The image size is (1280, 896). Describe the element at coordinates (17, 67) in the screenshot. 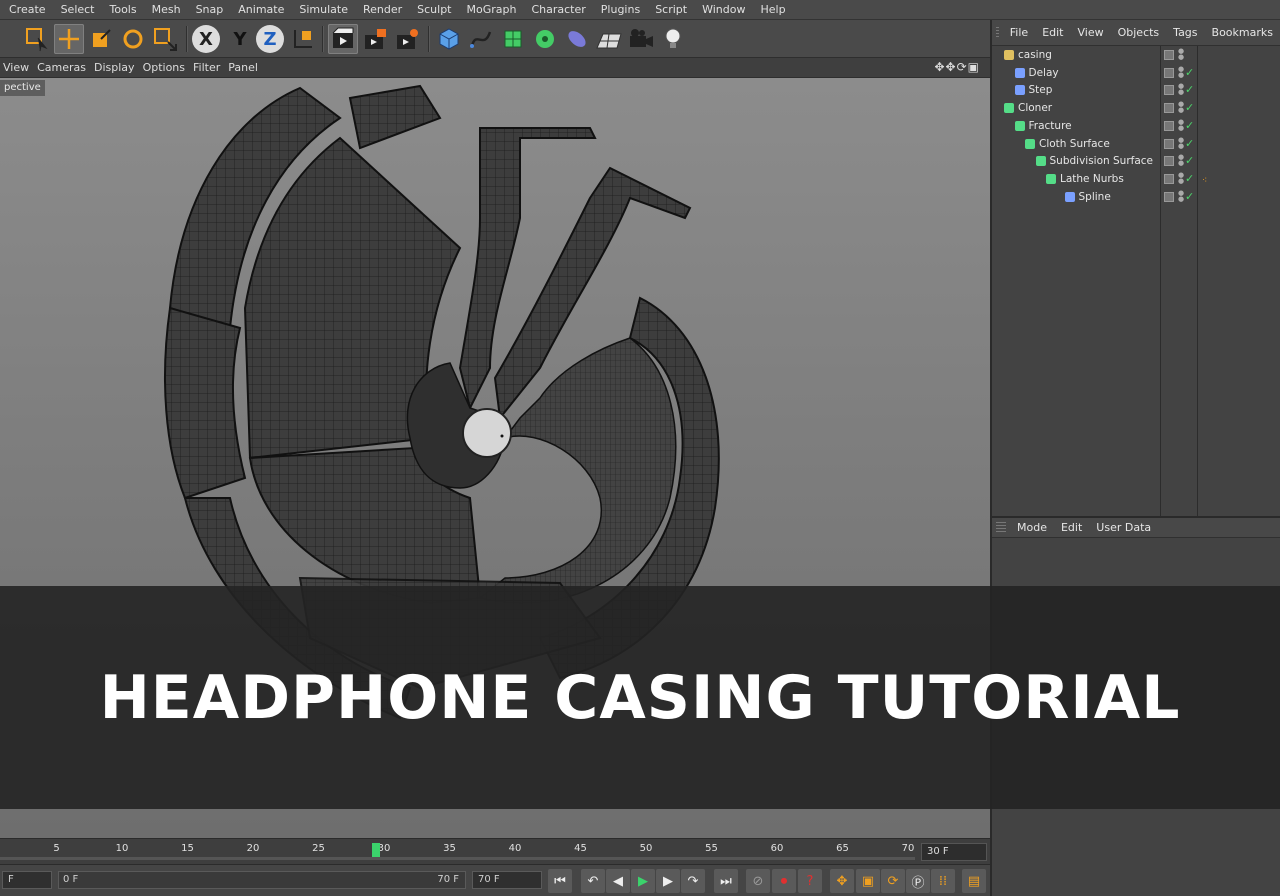

I see `viewport-menu-view: View` at that location.